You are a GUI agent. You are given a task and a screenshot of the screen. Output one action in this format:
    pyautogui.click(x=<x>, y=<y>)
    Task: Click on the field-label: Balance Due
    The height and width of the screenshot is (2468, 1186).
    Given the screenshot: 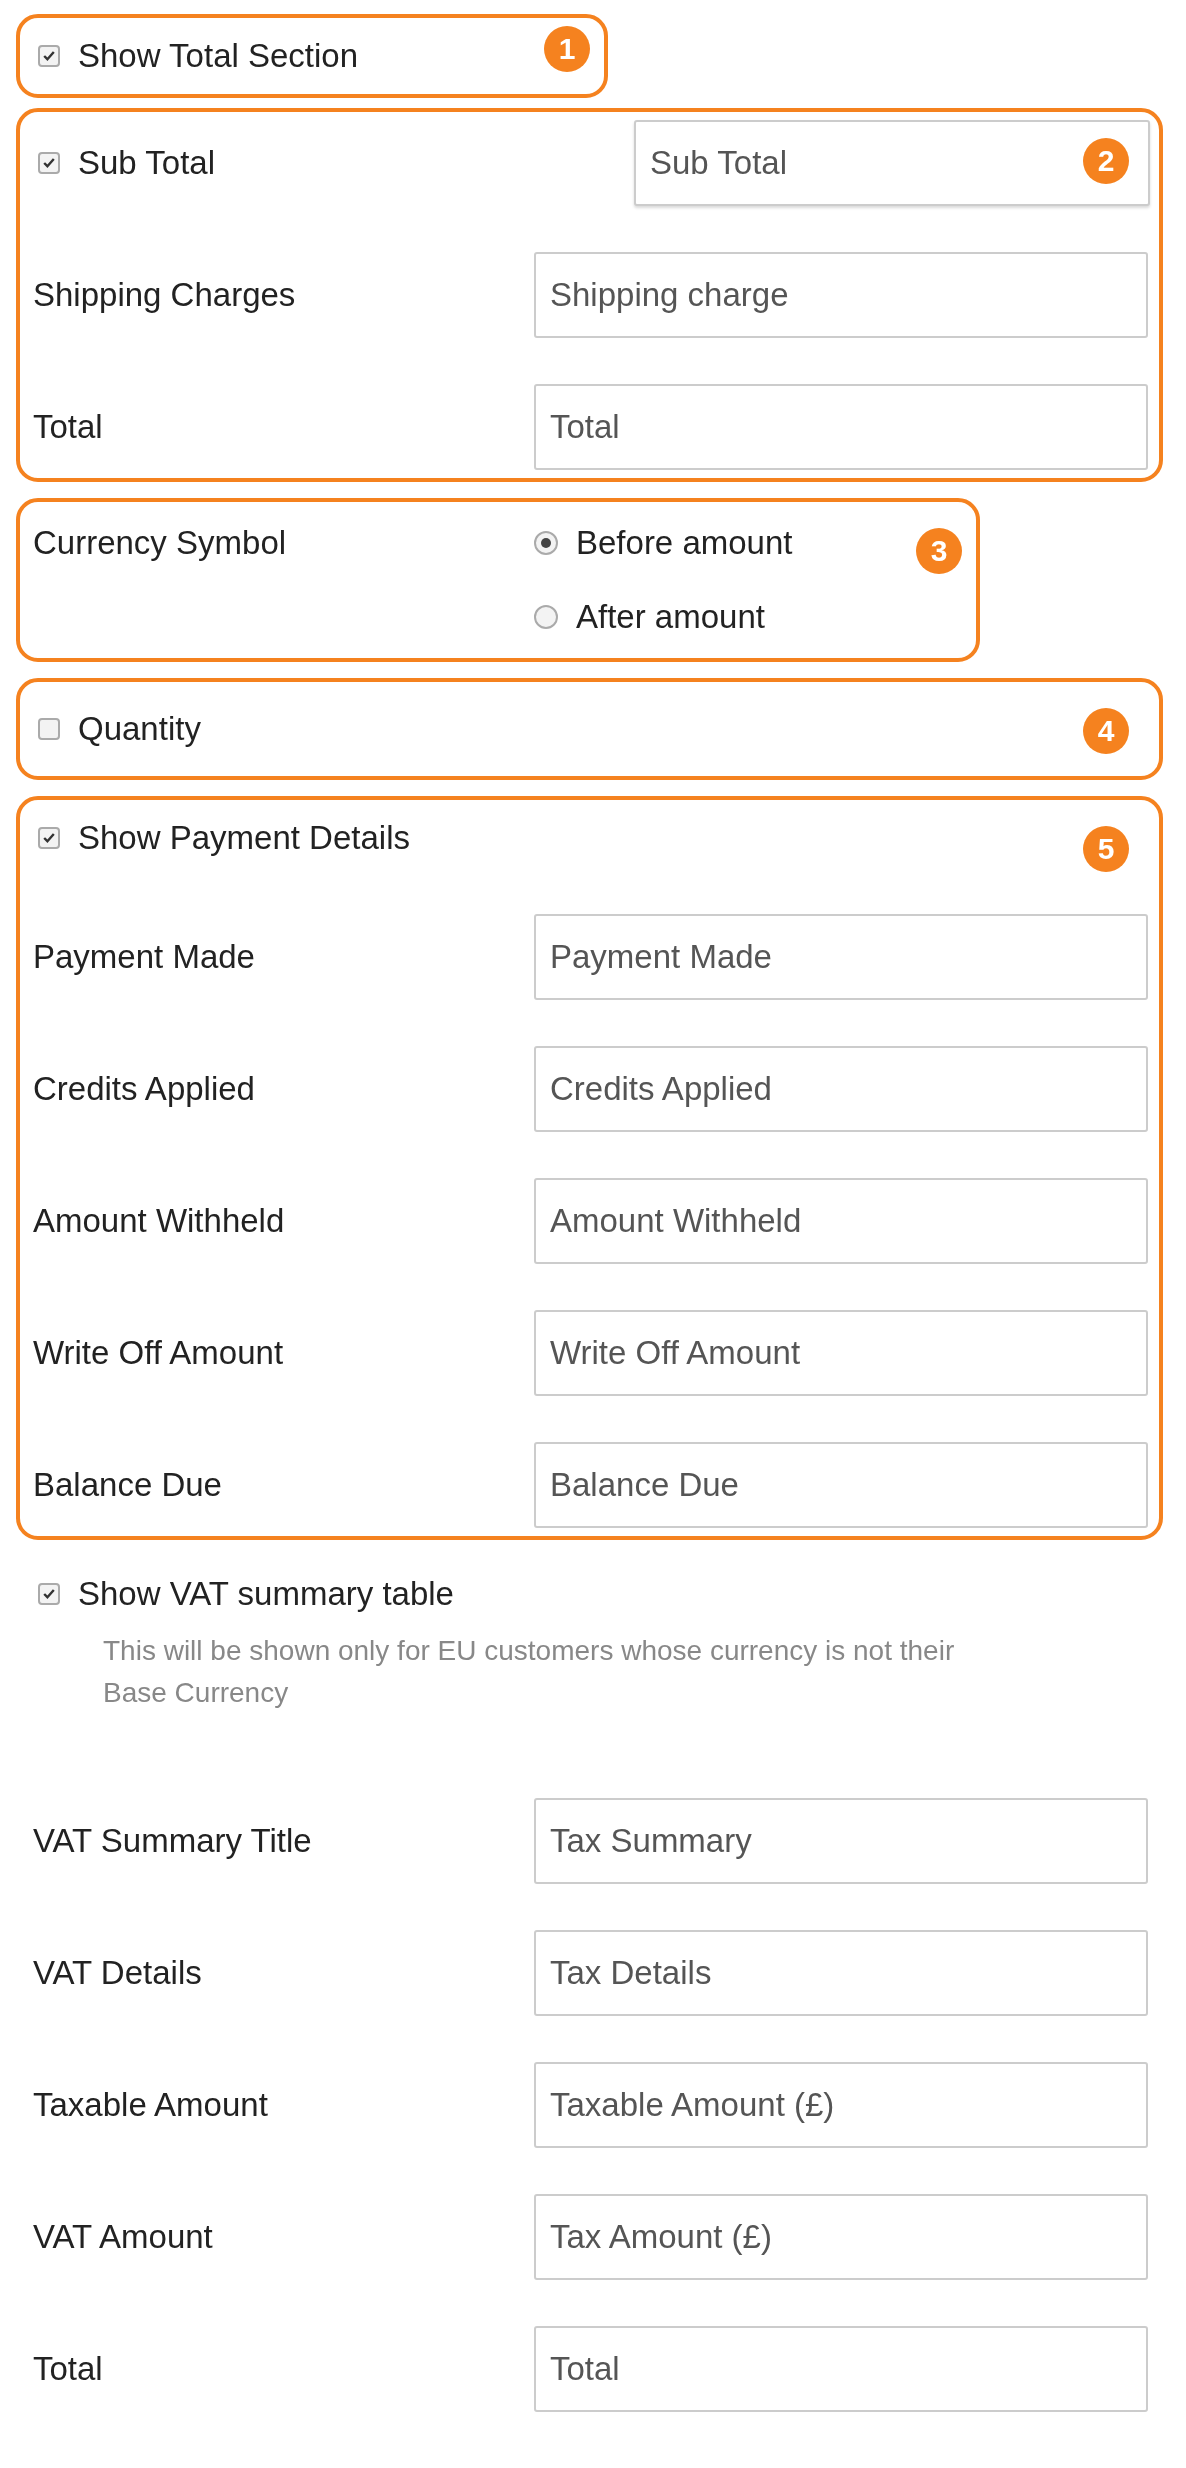 What is the action you would take?
    pyautogui.click(x=128, y=1485)
    